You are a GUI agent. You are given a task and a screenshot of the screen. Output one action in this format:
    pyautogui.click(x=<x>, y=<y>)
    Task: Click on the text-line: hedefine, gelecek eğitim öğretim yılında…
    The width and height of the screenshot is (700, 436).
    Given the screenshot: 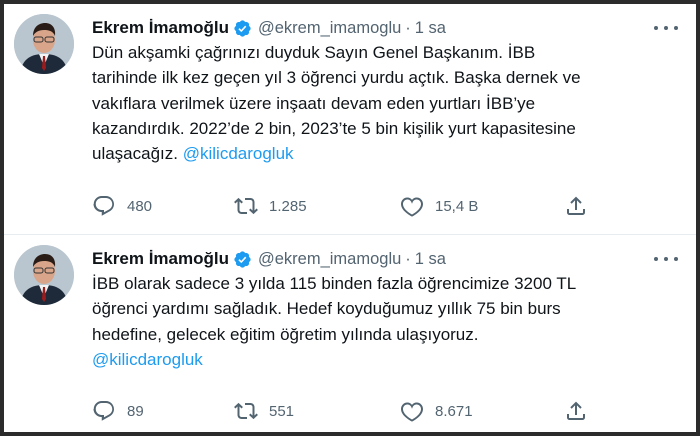 What is the action you would take?
    pyautogui.click(x=285, y=334)
    